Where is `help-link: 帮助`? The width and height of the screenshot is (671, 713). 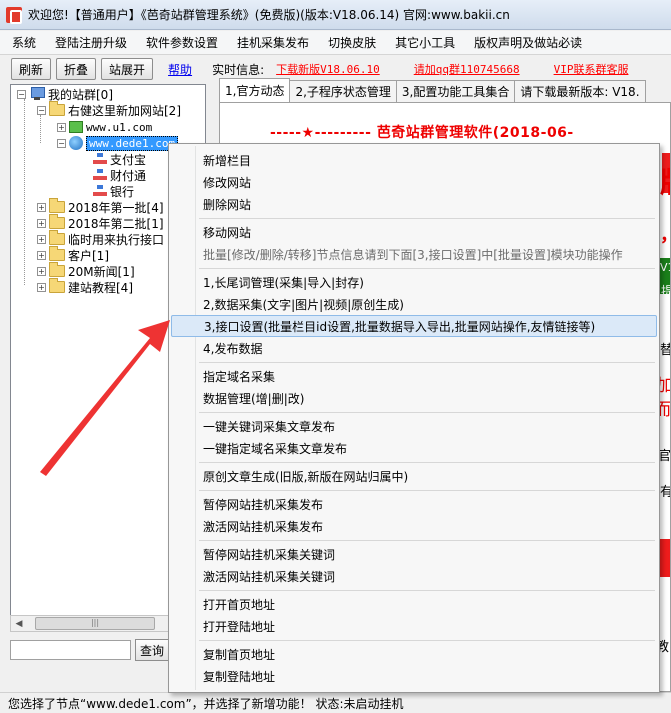
help-link: 帮助 is located at coordinates (180, 69).